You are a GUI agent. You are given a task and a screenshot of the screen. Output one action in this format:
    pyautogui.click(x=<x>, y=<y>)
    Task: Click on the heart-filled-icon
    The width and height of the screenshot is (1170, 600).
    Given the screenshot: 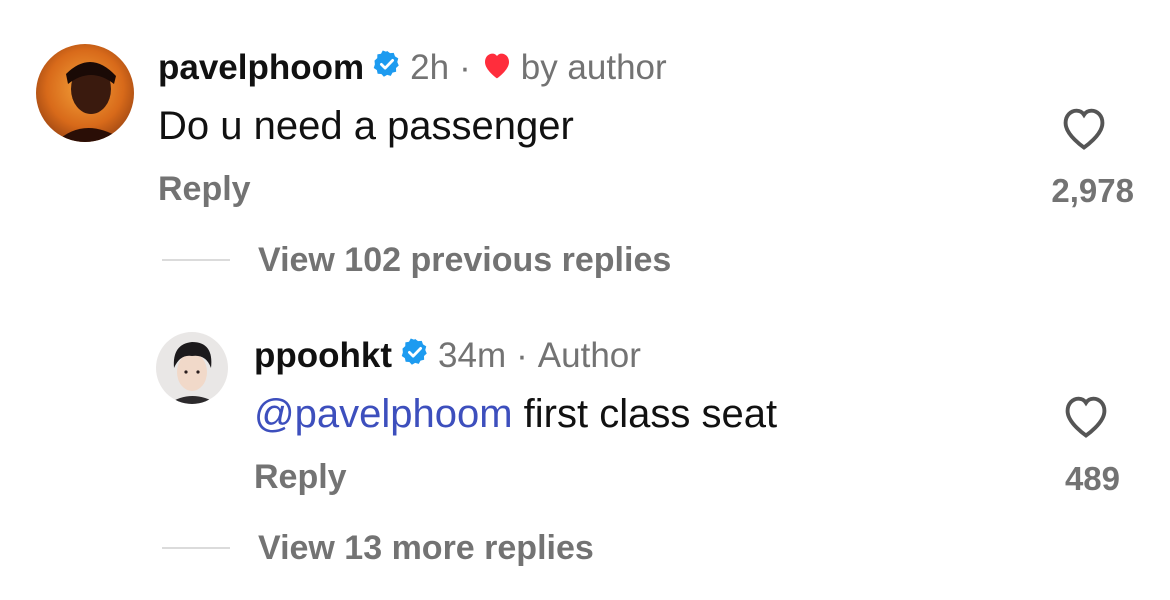 What is the action you would take?
    pyautogui.click(x=497, y=69)
    